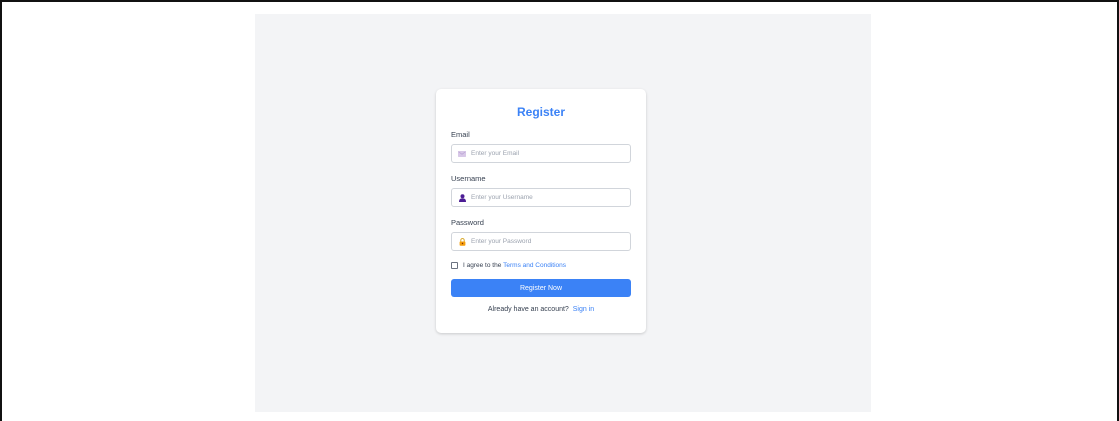  What do you see at coordinates (467, 222) in the screenshot?
I see `password-label: Password` at bounding box center [467, 222].